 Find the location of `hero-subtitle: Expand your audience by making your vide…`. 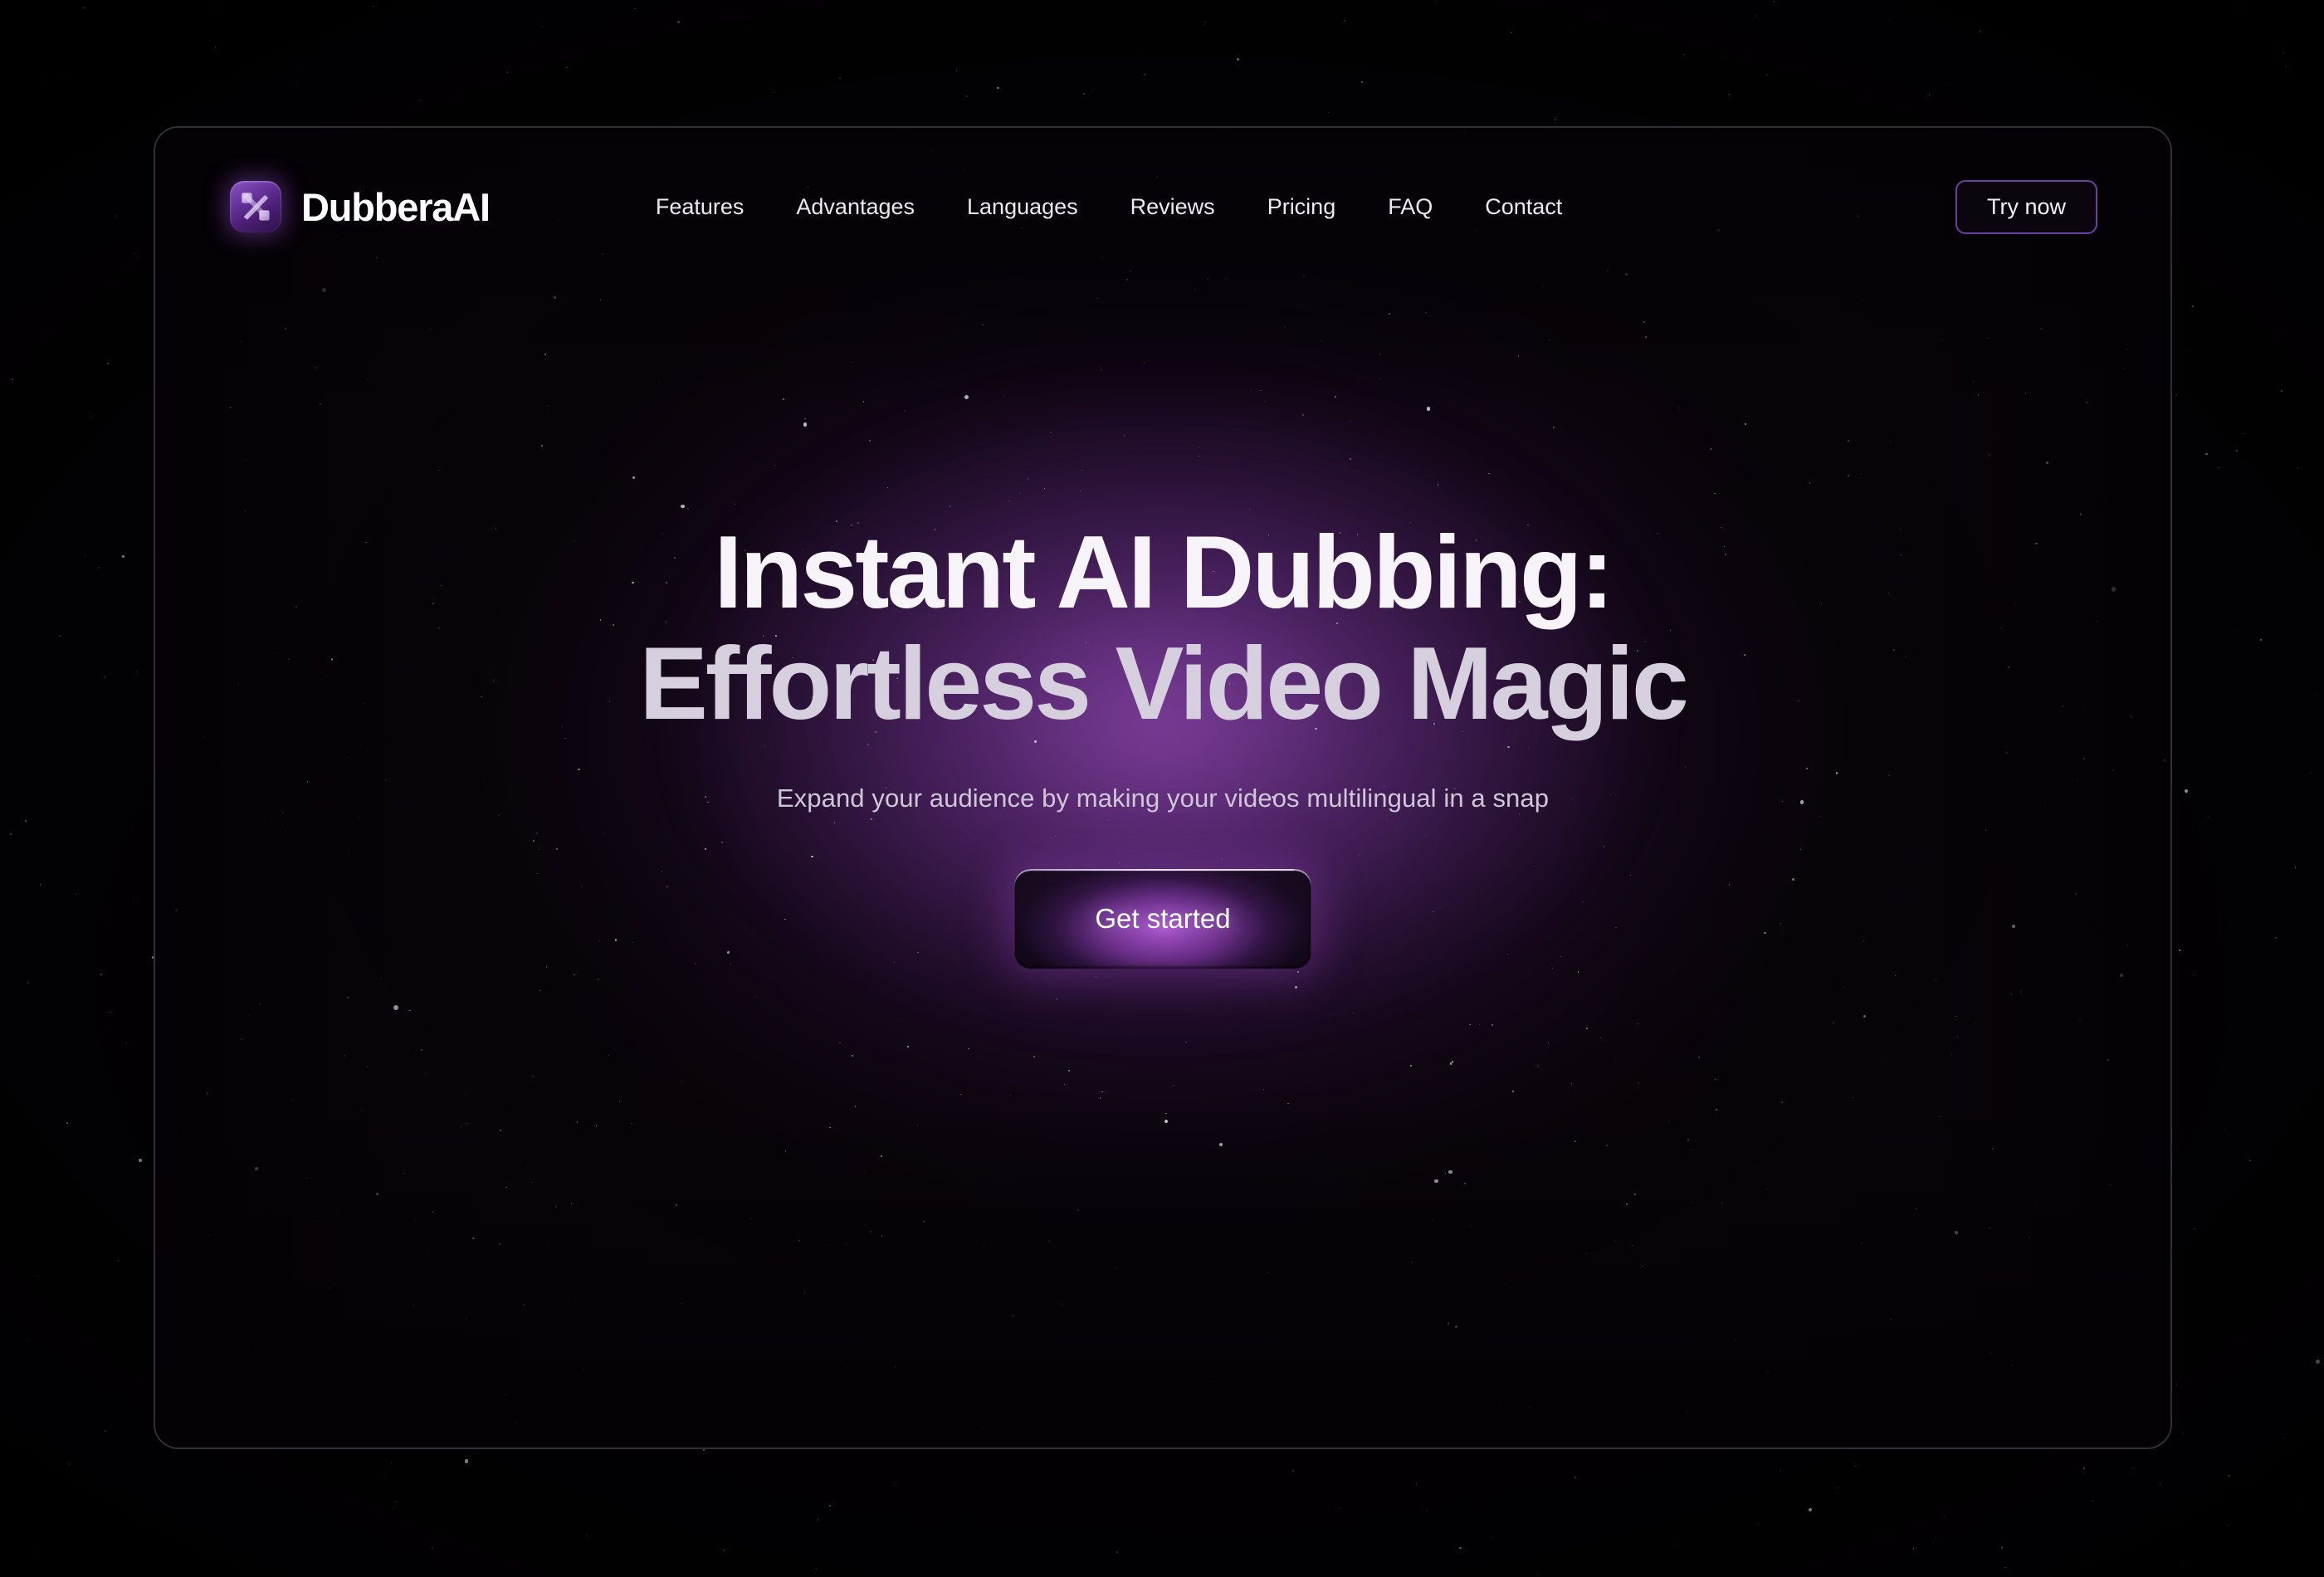

hero-subtitle: Expand your audience by making your vide… is located at coordinates (1163, 798).